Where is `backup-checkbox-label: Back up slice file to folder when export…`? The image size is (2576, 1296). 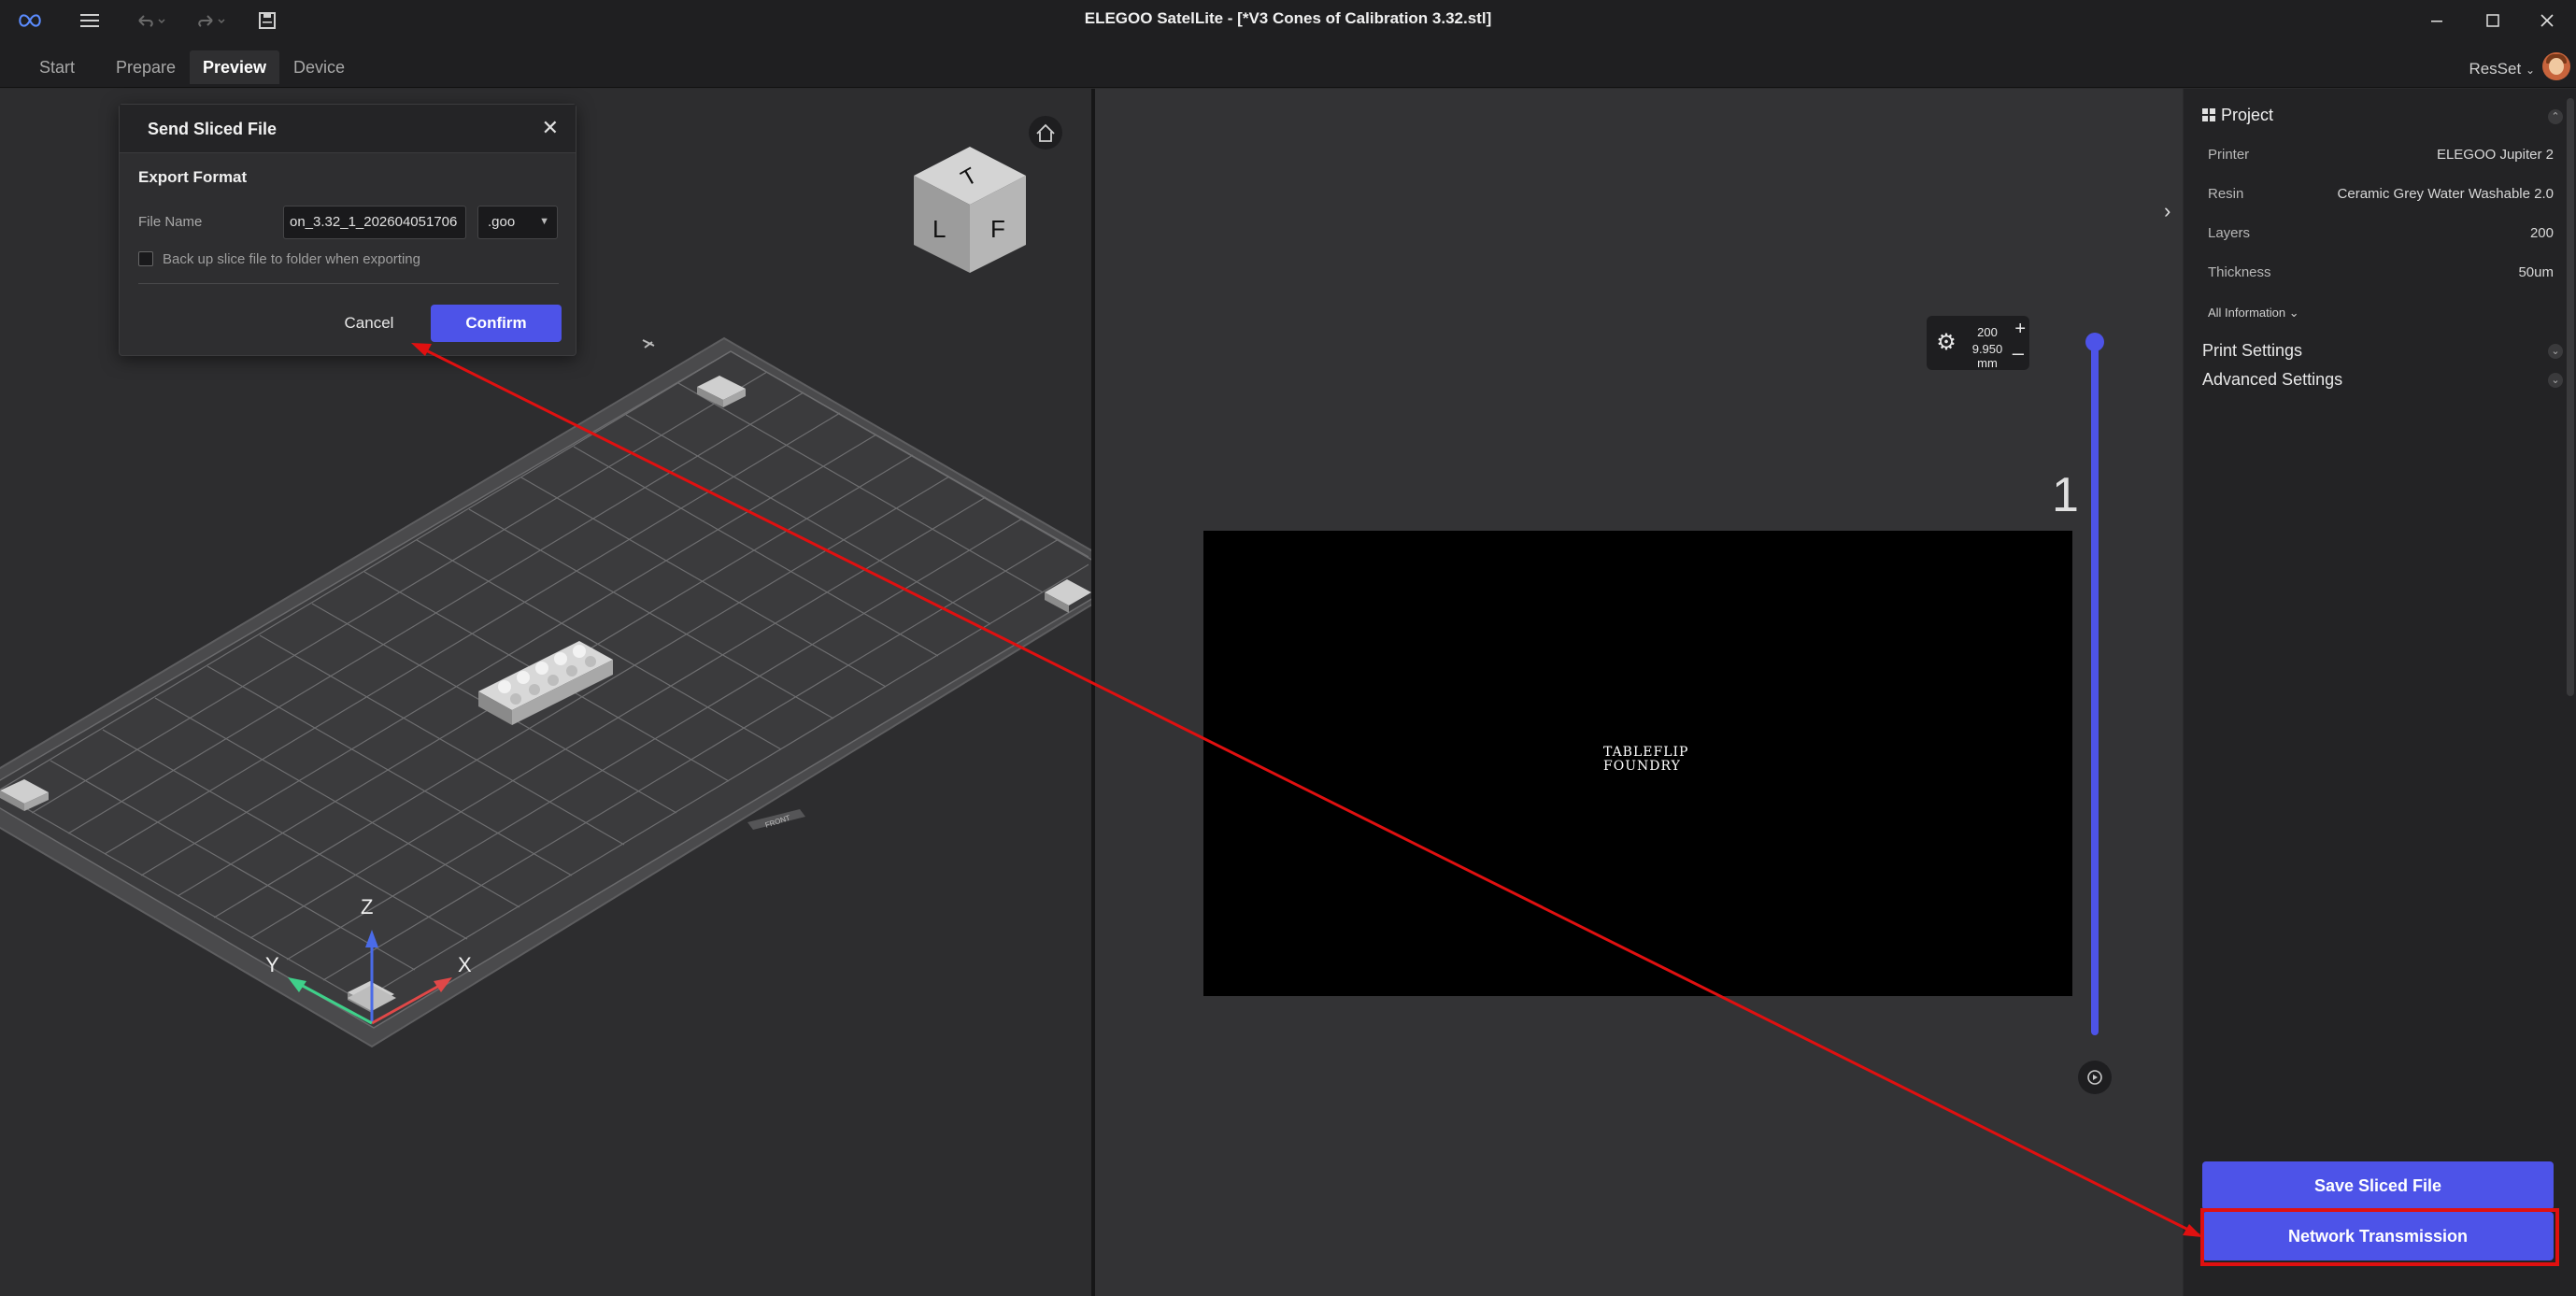
backup-checkbox-label: Back up slice file to folder when export… is located at coordinates (292, 259).